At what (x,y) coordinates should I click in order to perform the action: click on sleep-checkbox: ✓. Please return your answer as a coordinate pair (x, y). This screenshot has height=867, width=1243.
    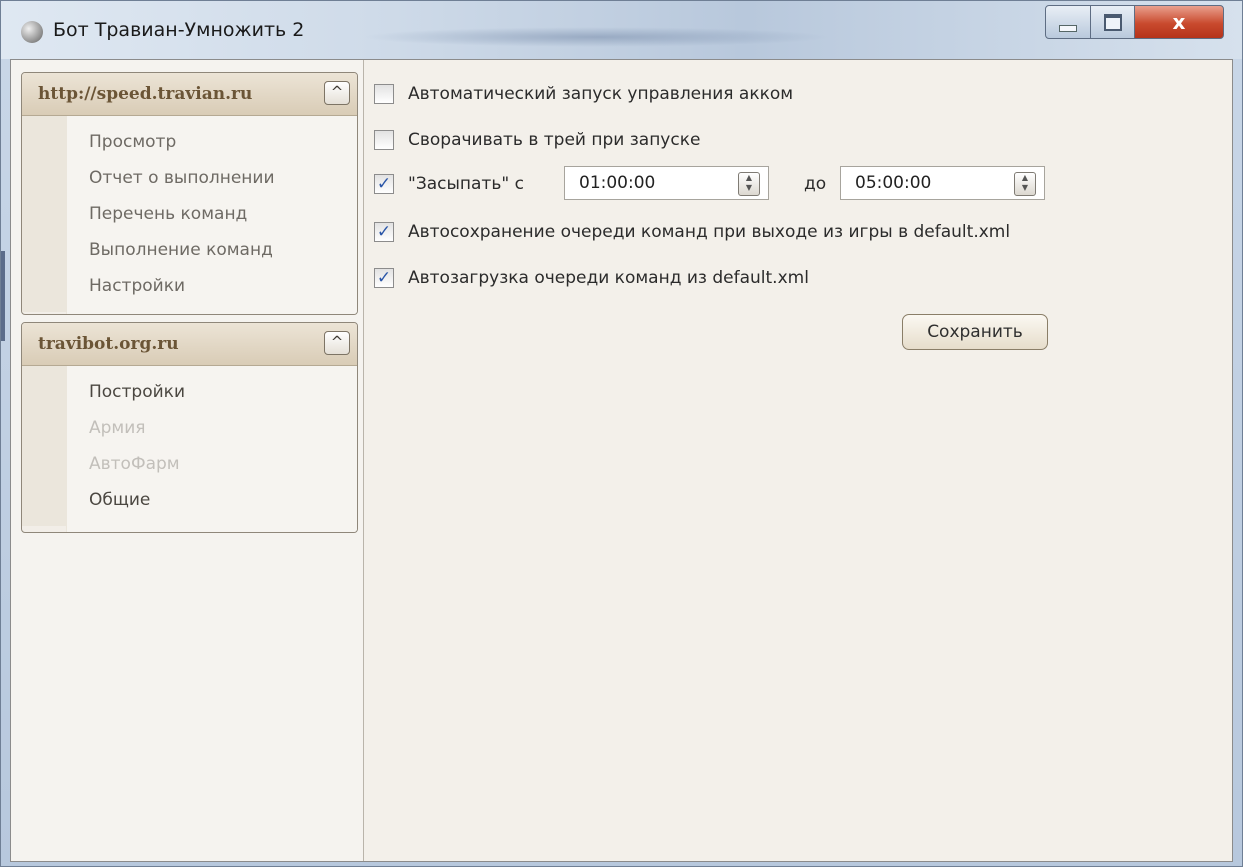
    Looking at the image, I should click on (384, 184).